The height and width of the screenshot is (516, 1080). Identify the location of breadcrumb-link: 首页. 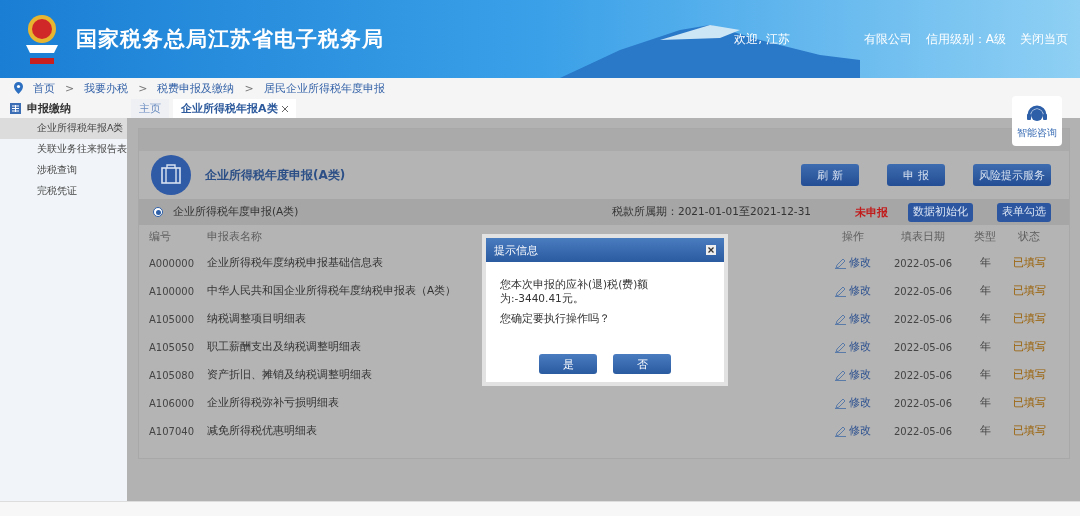
(44, 88).